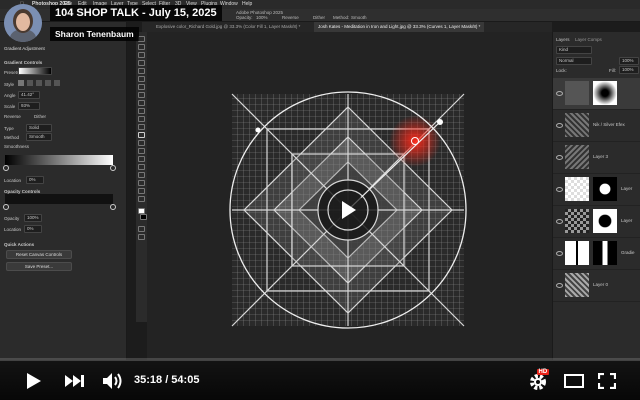 The height and width of the screenshot is (400, 640). What do you see at coordinates (29, 95) in the screenshot?
I see `angle-field: 41.42°` at bounding box center [29, 95].